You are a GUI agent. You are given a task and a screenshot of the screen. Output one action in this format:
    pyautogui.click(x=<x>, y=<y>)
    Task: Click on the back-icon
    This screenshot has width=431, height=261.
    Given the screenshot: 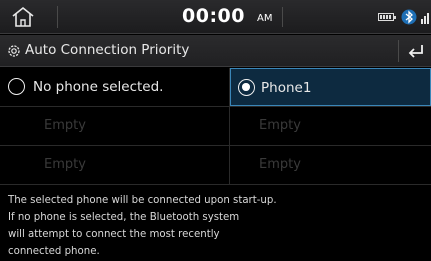 What is the action you would take?
    pyautogui.click(x=415, y=51)
    